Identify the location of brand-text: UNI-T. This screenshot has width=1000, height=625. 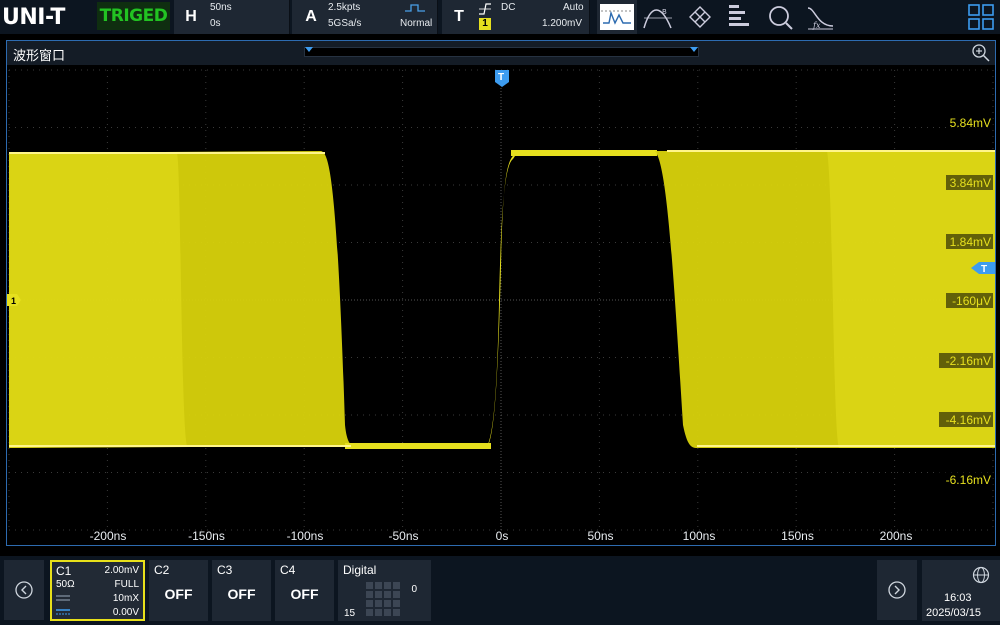
(33, 17).